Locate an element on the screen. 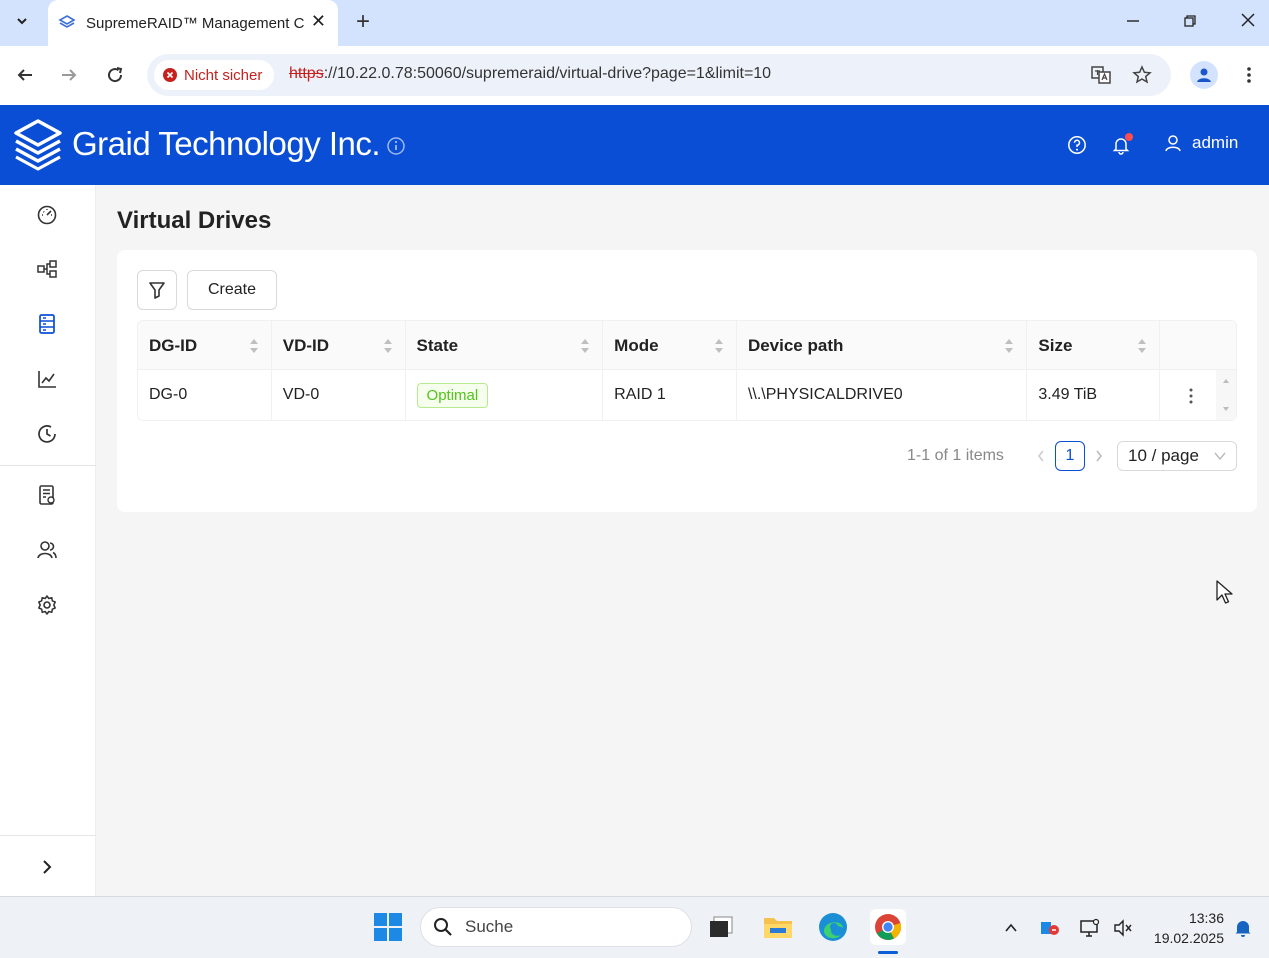 This screenshot has height=958, width=1269. tray-app-icon is located at coordinates (1050, 928).